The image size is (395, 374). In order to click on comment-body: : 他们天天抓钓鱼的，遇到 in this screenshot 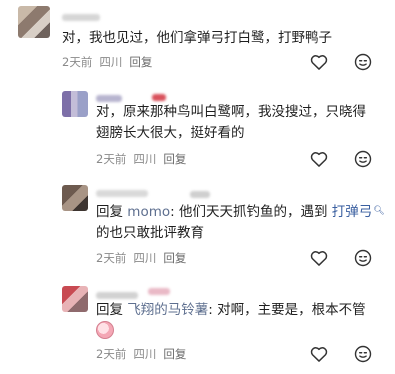, I will do `click(249, 212)`.